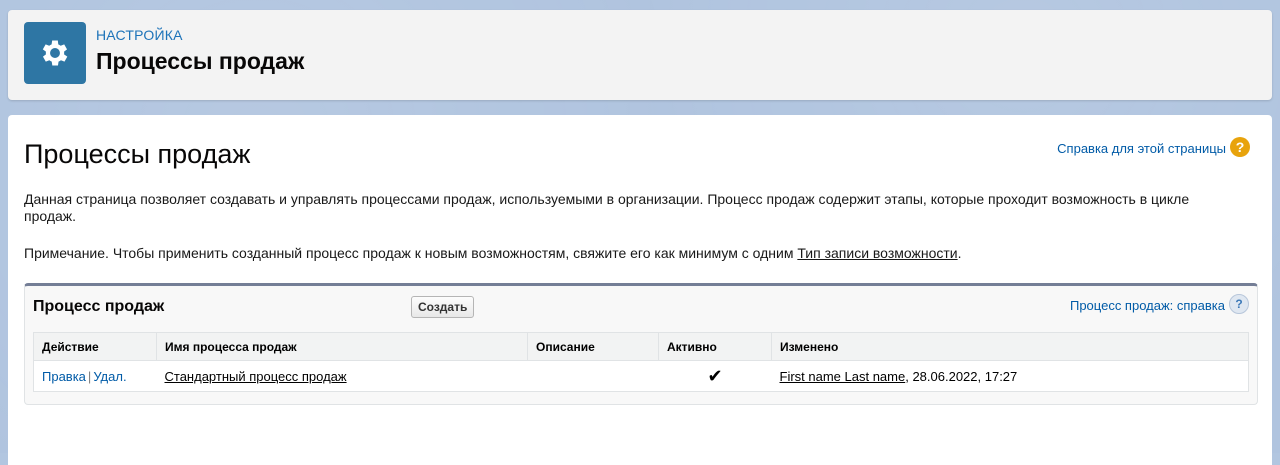 The height and width of the screenshot is (465, 1280). Describe the element at coordinates (95, 346) in the screenshot. I see `column-action: Действие` at that location.